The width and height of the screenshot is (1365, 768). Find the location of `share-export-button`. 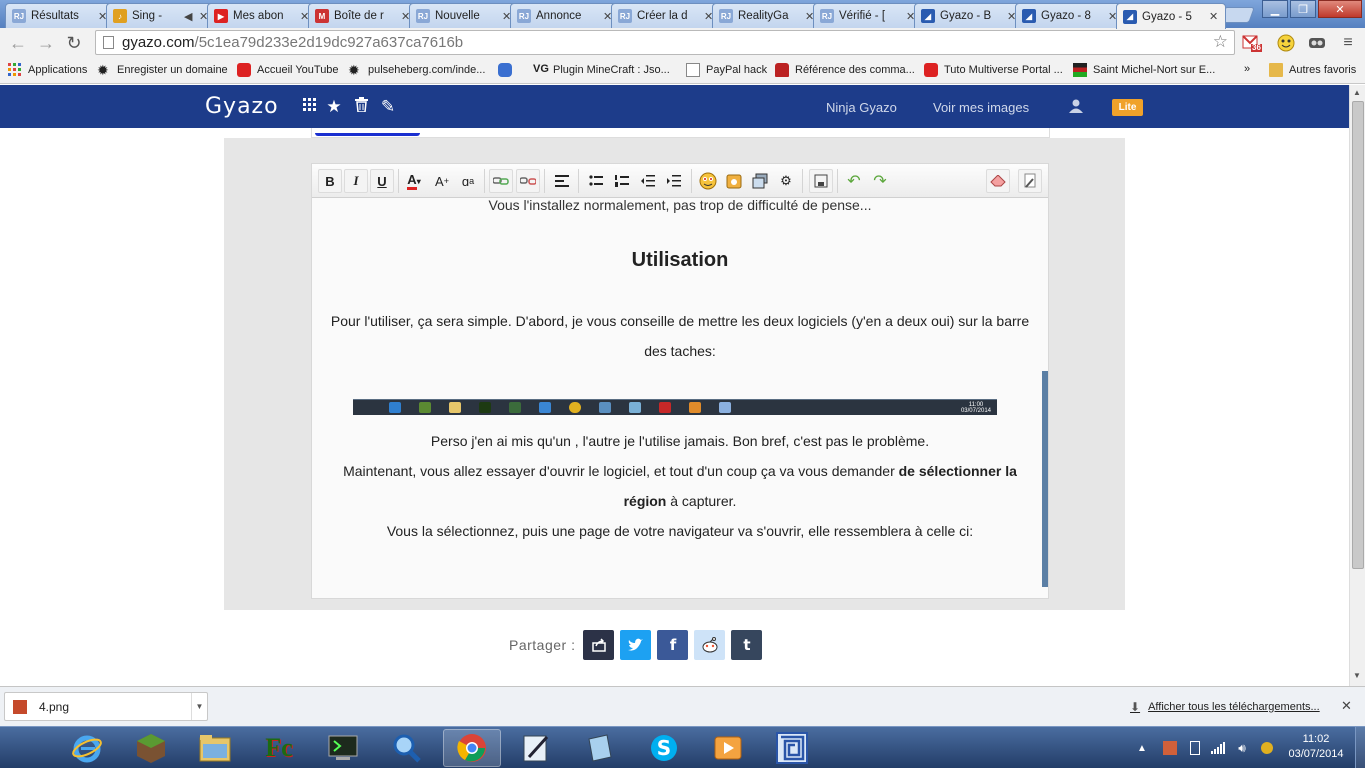

share-export-button is located at coordinates (599, 645).